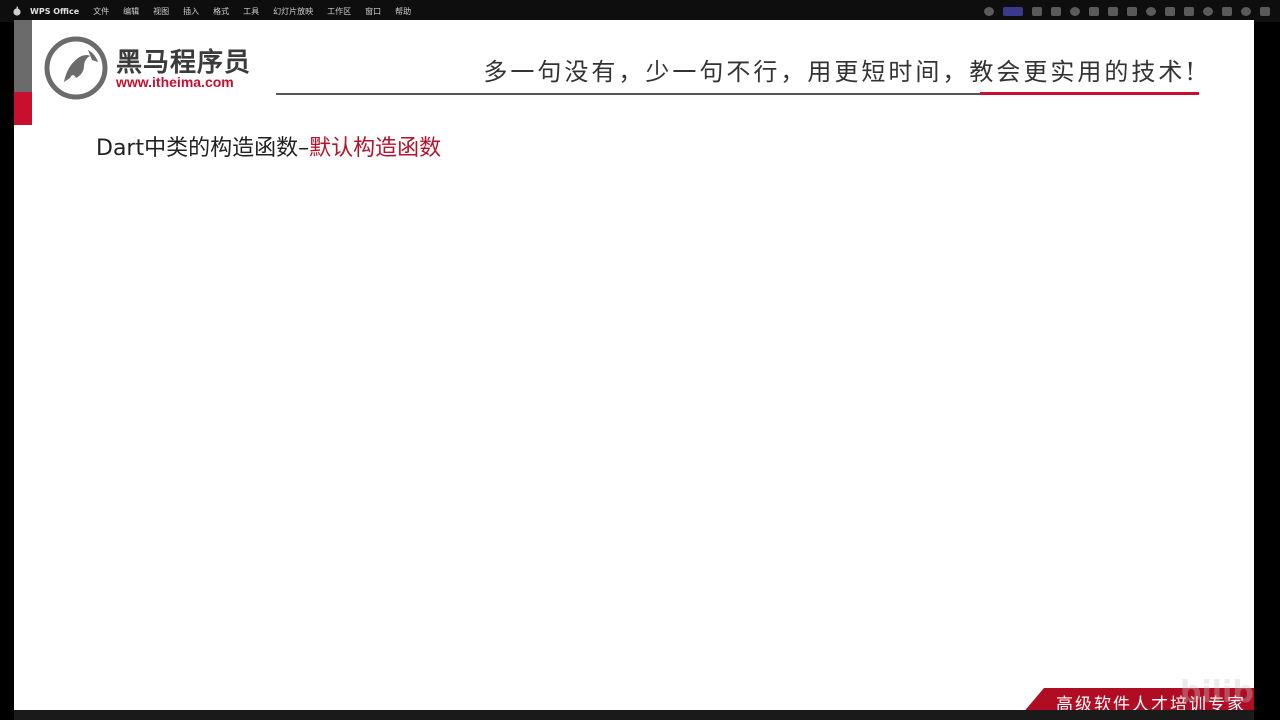 This screenshot has width=1280, height=720. What do you see at coordinates (1208, 11) in the screenshot?
I see `wifi-icon` at bounding box center [1208, 11].